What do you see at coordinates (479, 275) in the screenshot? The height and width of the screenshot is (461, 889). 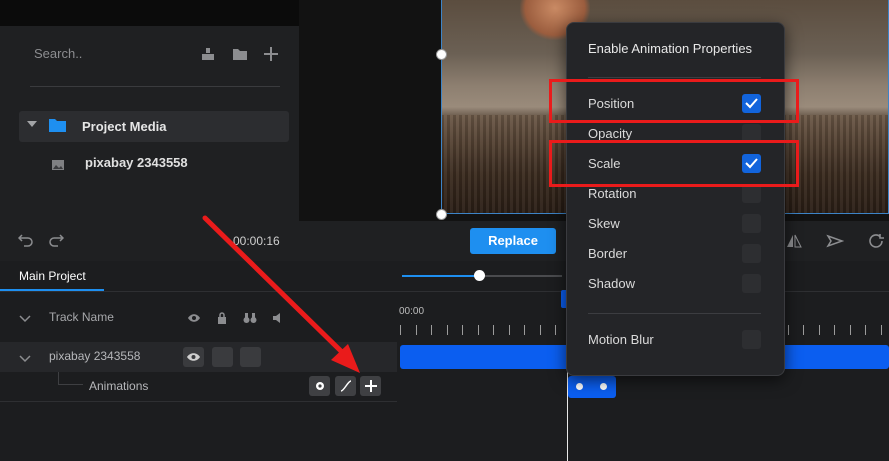 I see `zoom-slider-knob` at bounding box center [479, 275].